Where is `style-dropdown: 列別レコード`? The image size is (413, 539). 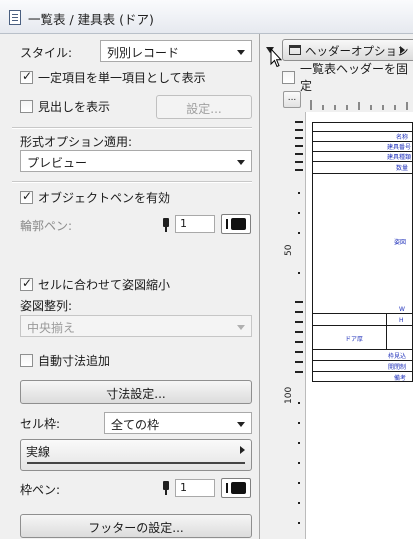 style-dropdown: 列別レコード is located at coordinates (176, 51).